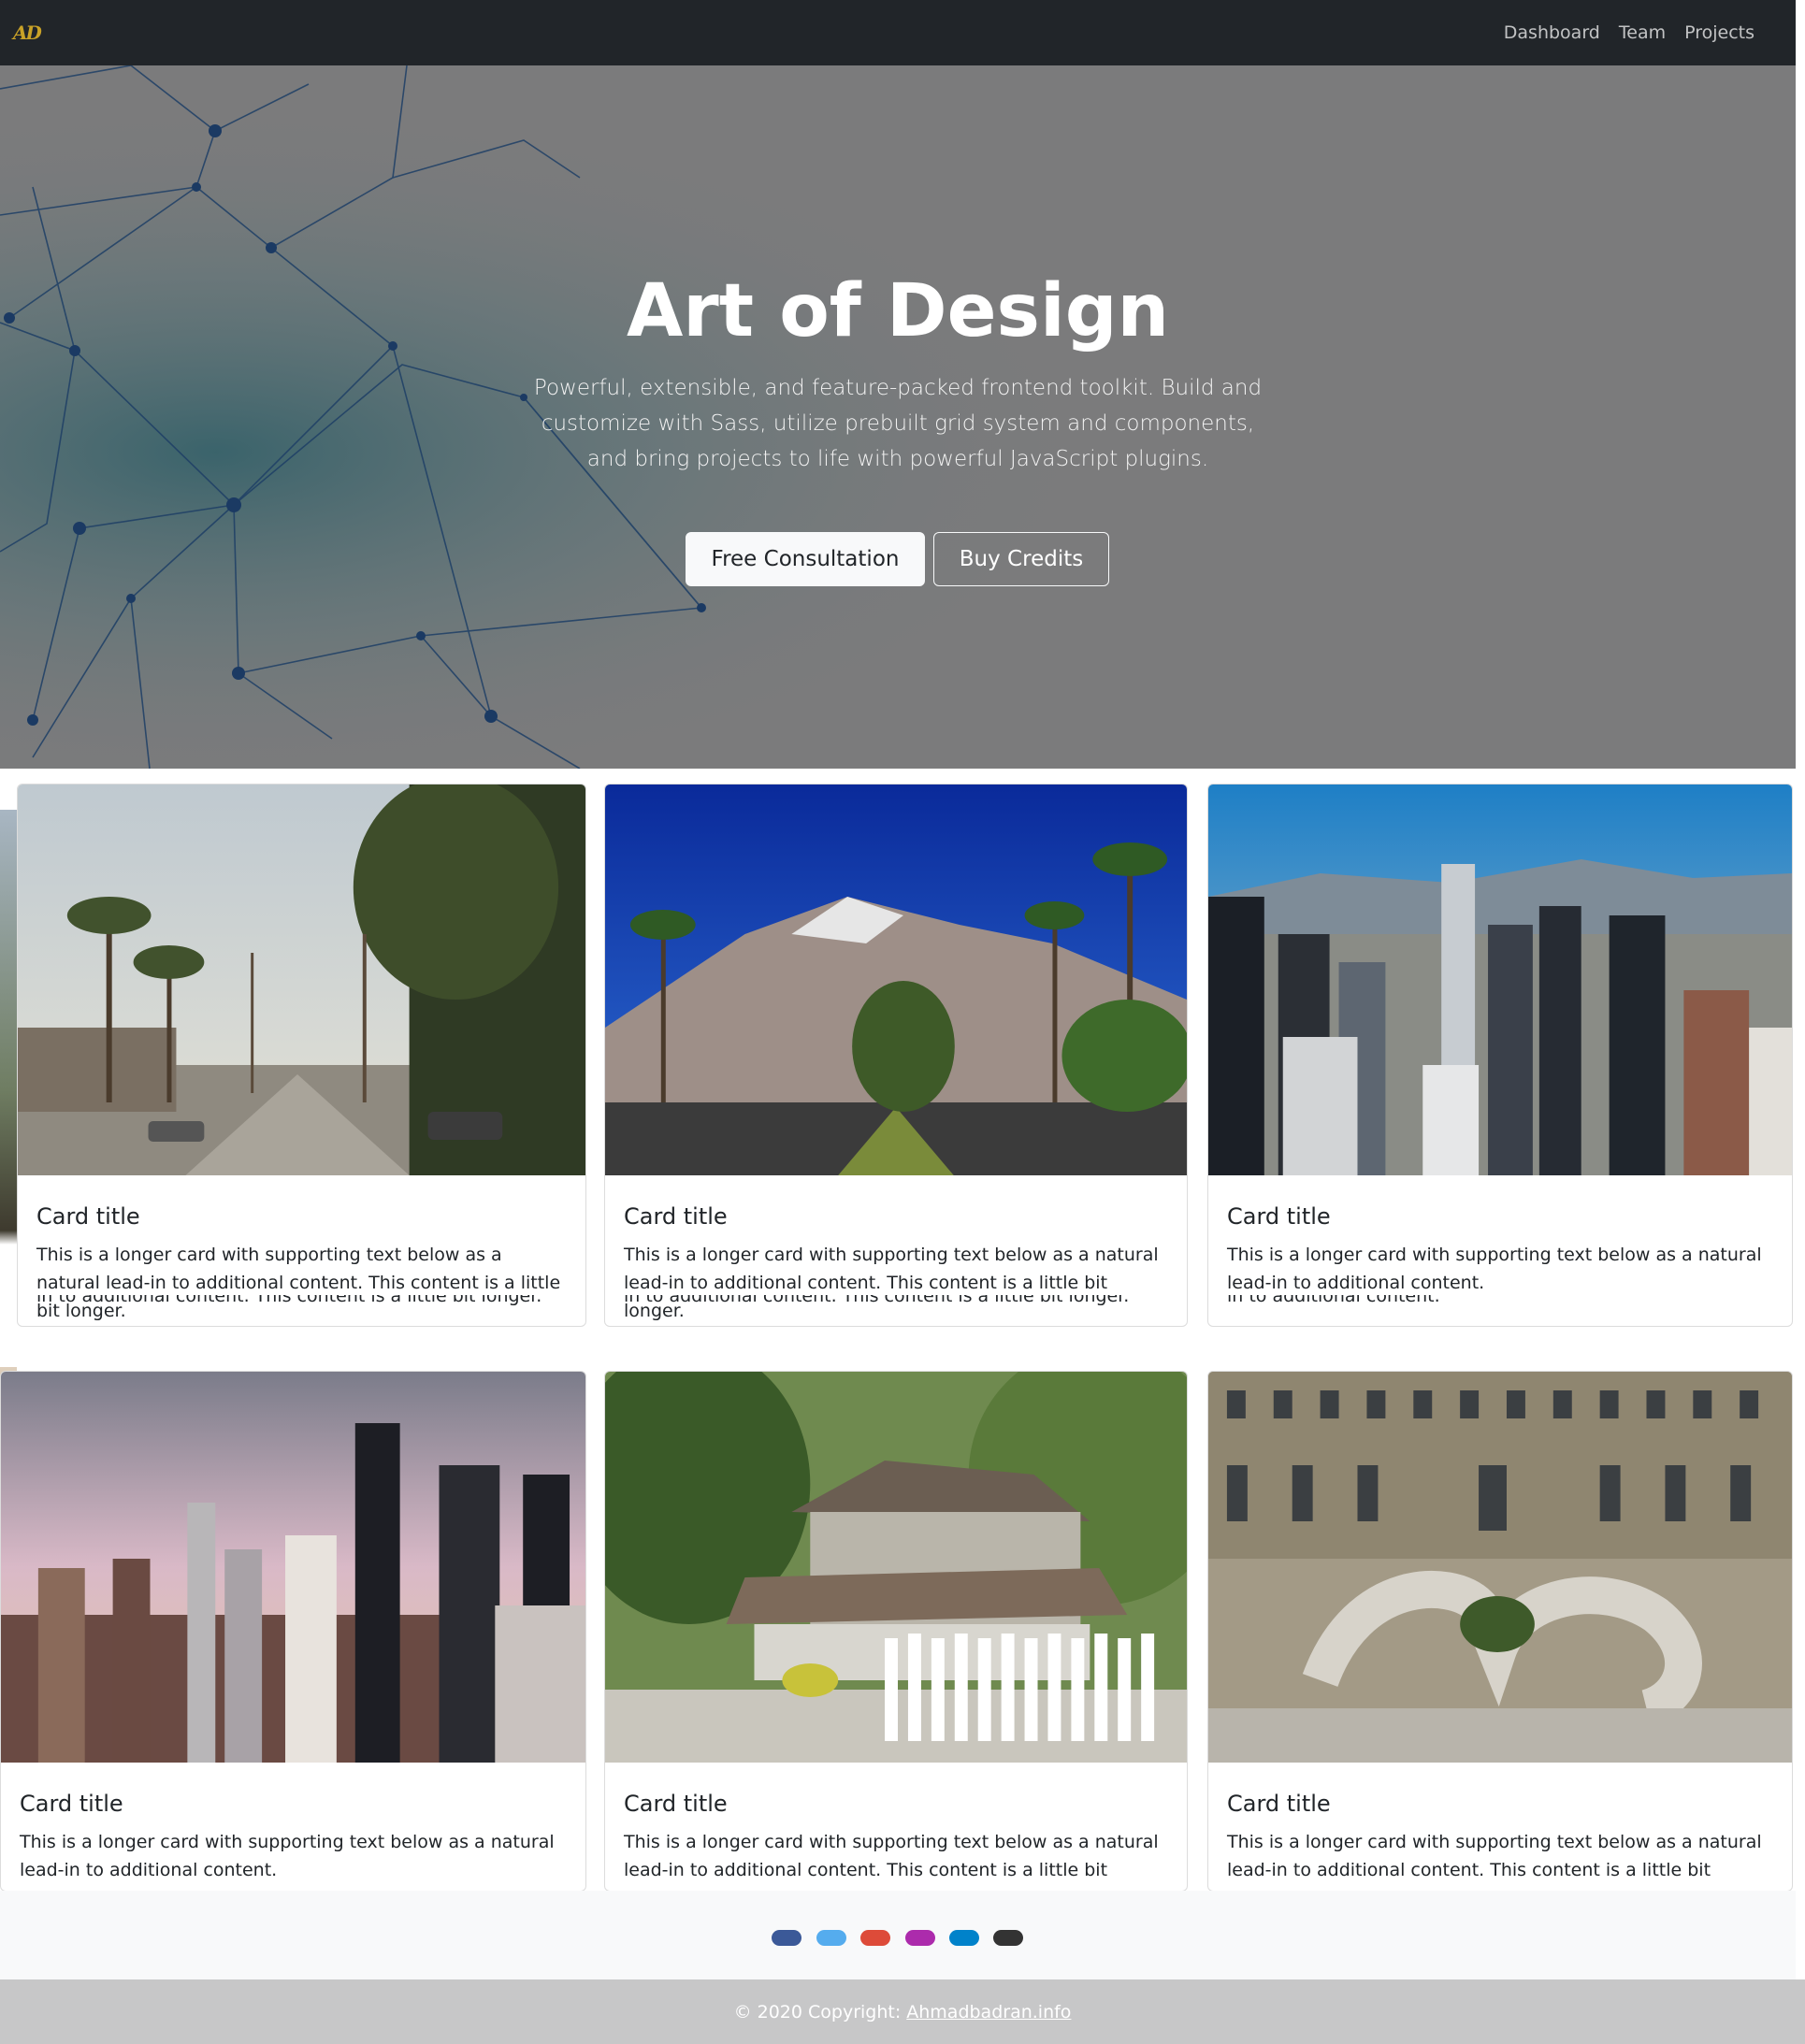  I want to click on hero-title: Art of Design, so click(898, 311).